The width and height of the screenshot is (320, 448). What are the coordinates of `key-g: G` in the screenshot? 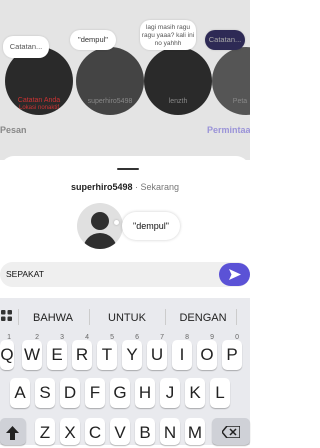 It's located at (120, 393).